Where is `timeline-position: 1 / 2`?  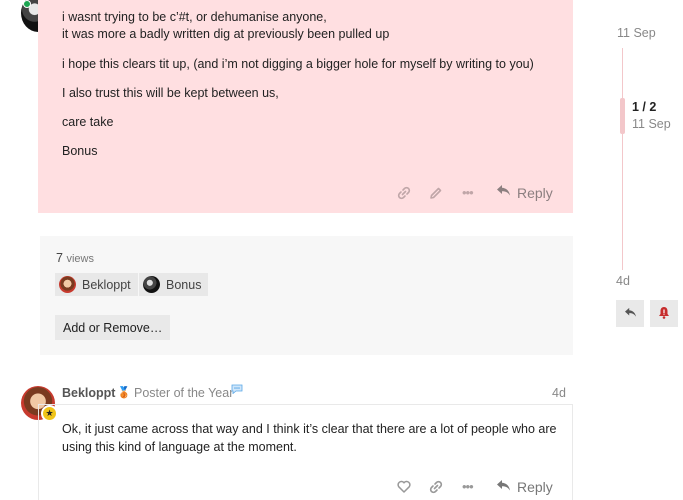
timeline-position: 1 / 2 is located at coordinates (644, 107).